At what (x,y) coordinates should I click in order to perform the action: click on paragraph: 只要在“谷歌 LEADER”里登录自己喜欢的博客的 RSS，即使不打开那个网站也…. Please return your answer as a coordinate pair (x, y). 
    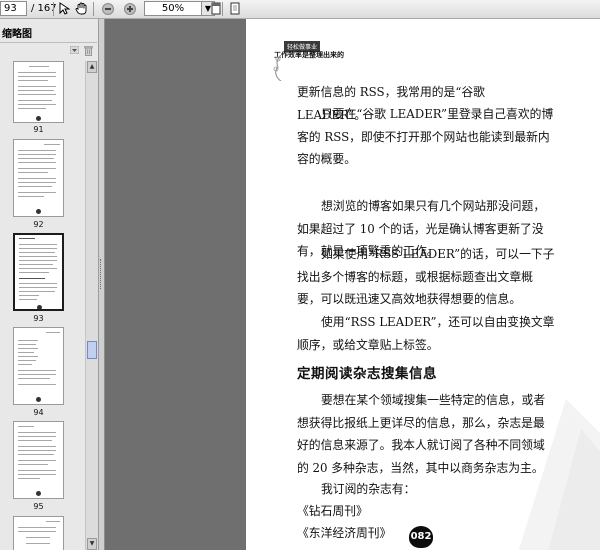
    Looking at the image, I should click on (425, 137).